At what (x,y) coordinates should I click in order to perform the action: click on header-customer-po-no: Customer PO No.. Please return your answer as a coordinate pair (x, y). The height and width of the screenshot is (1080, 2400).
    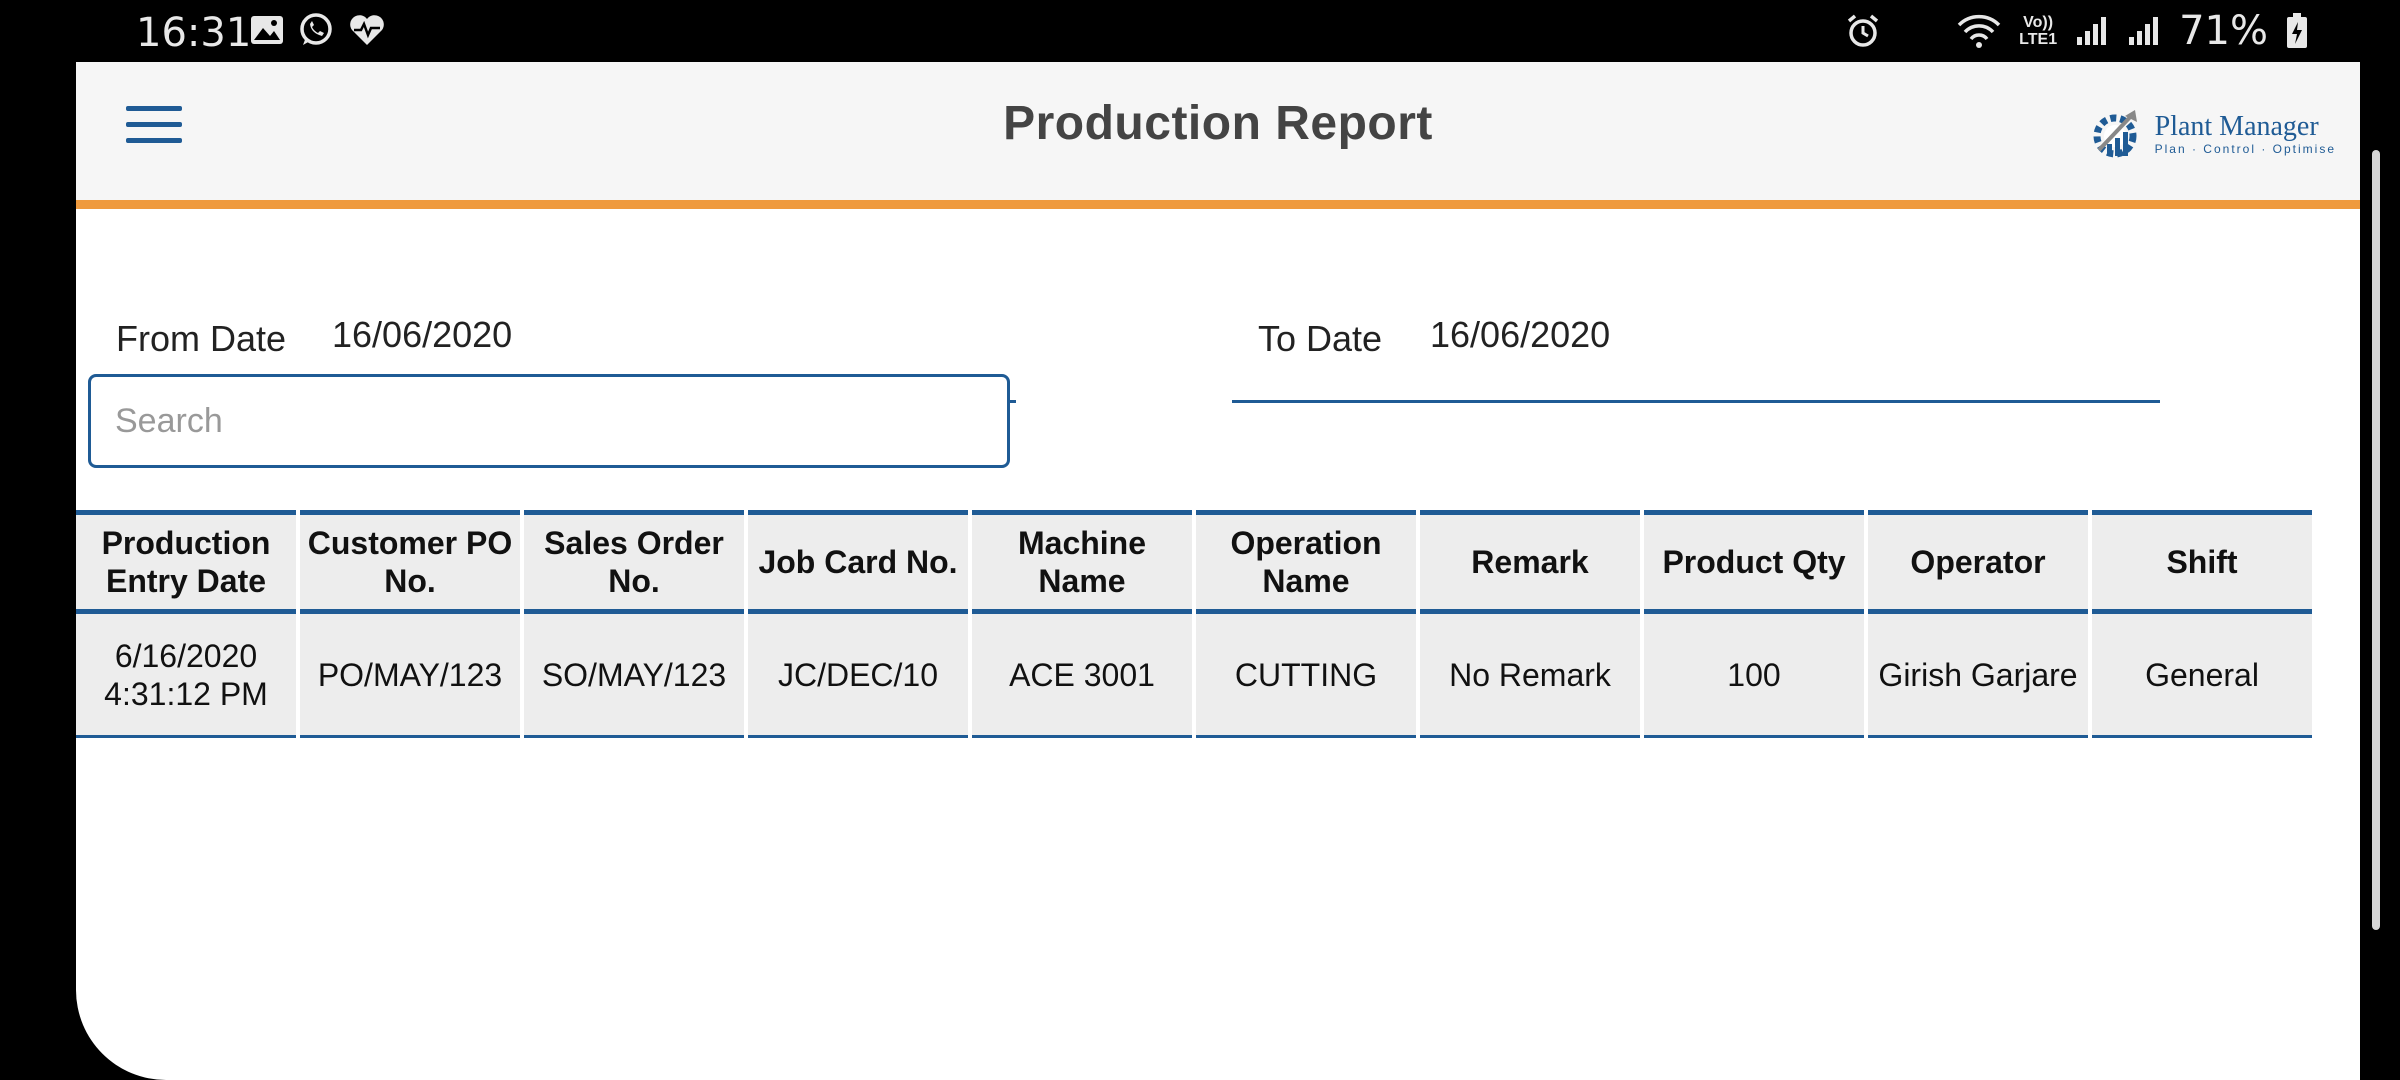
    Looking at the image, I should click on (410, 562).